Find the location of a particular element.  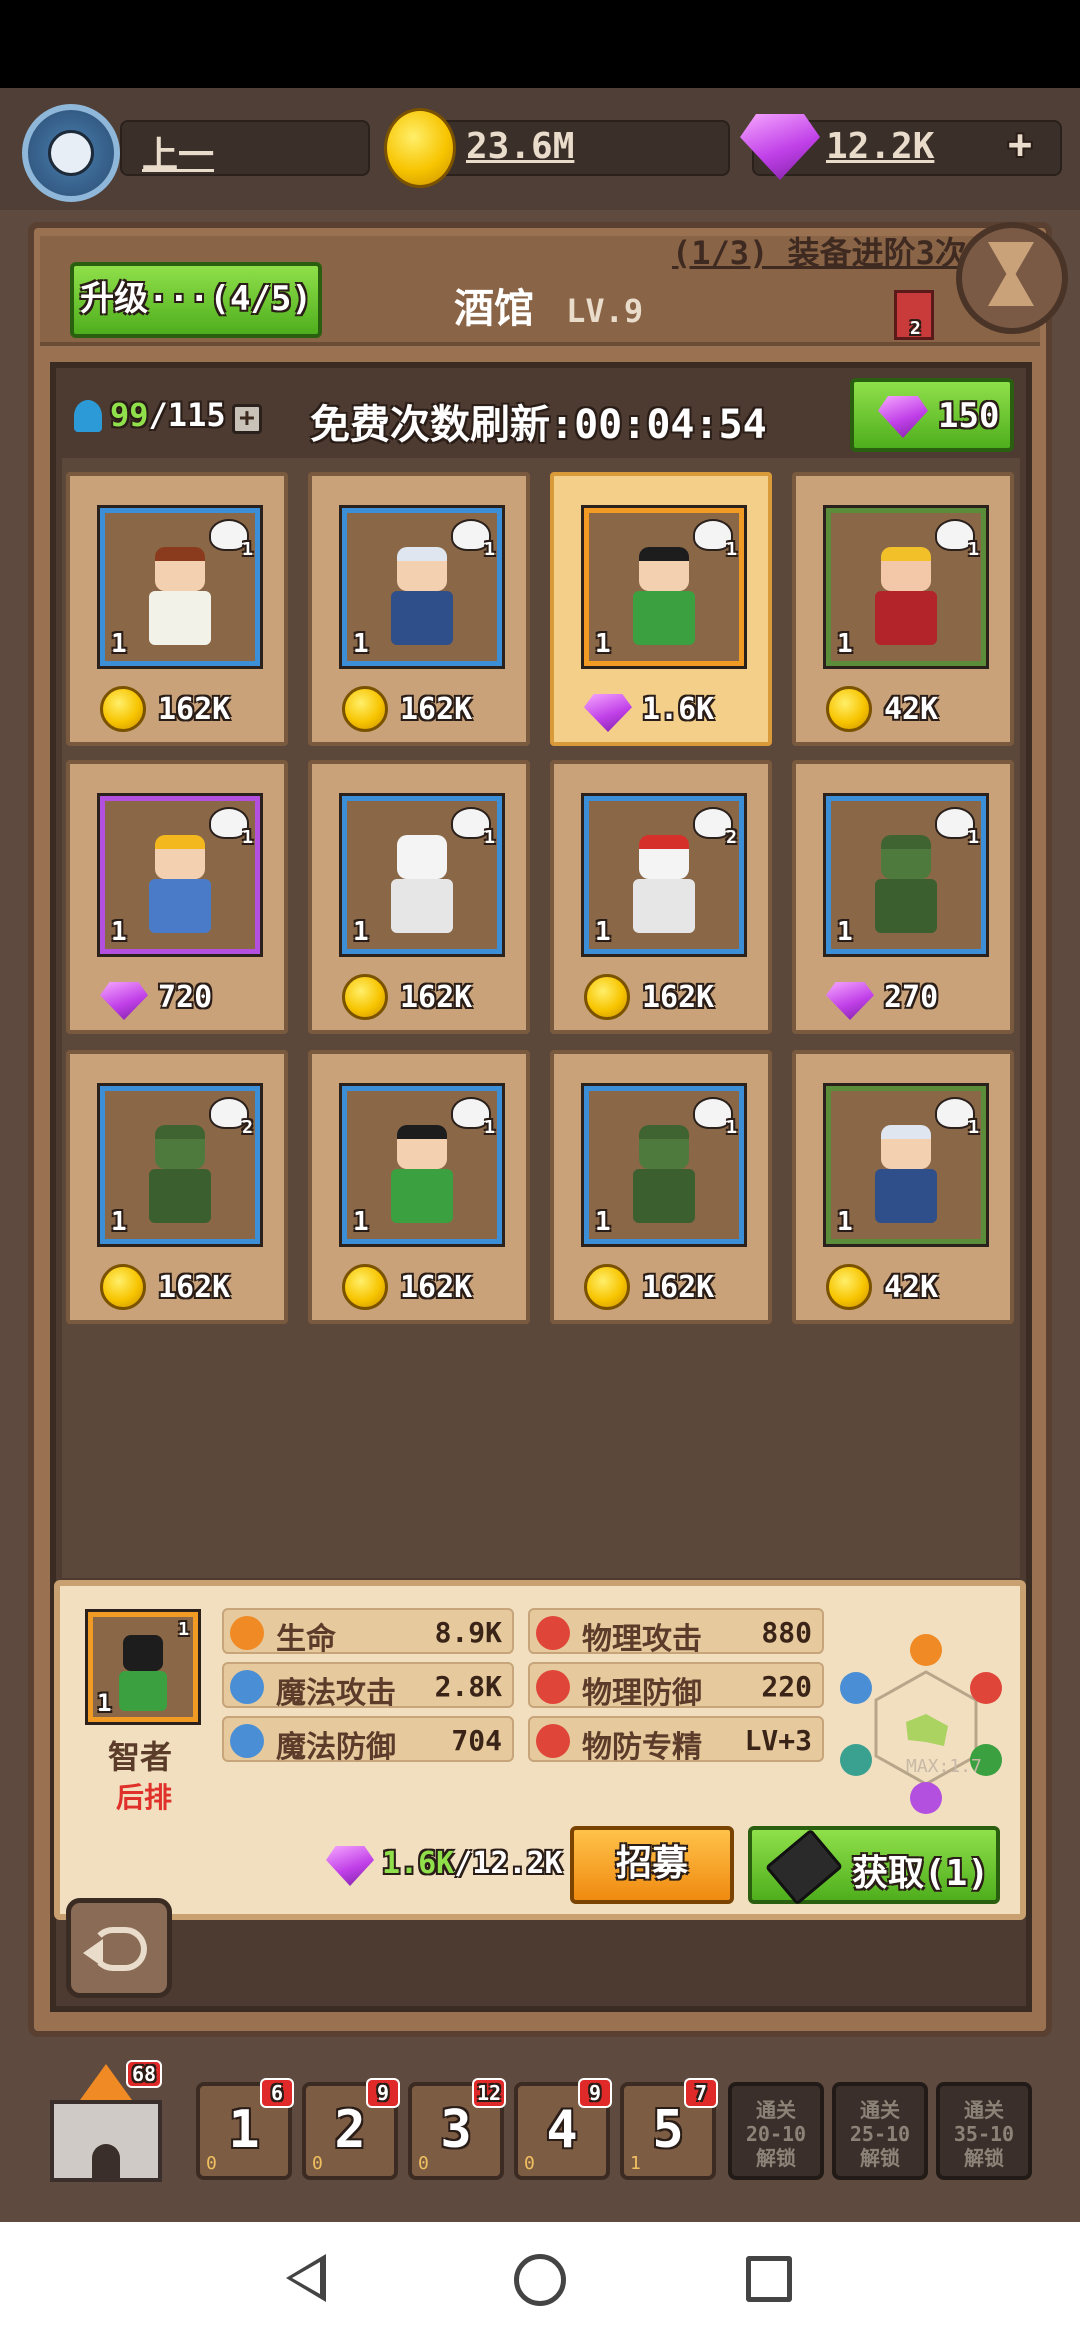

hero-capacity: 99/115 is located at coordinates (168, 415).